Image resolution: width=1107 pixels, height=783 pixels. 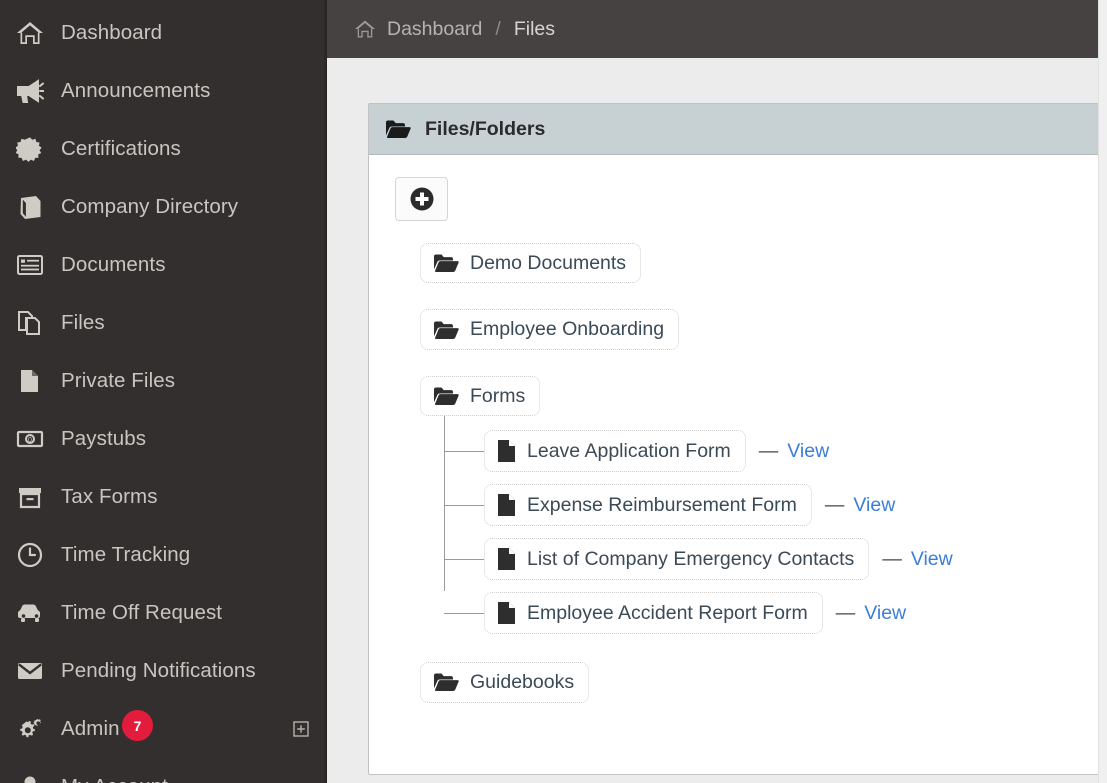 What do you see at coordinates (615, 451) in the screenshot?
I see `file-button: Leave Application Form` at bounding box center [615, 451].